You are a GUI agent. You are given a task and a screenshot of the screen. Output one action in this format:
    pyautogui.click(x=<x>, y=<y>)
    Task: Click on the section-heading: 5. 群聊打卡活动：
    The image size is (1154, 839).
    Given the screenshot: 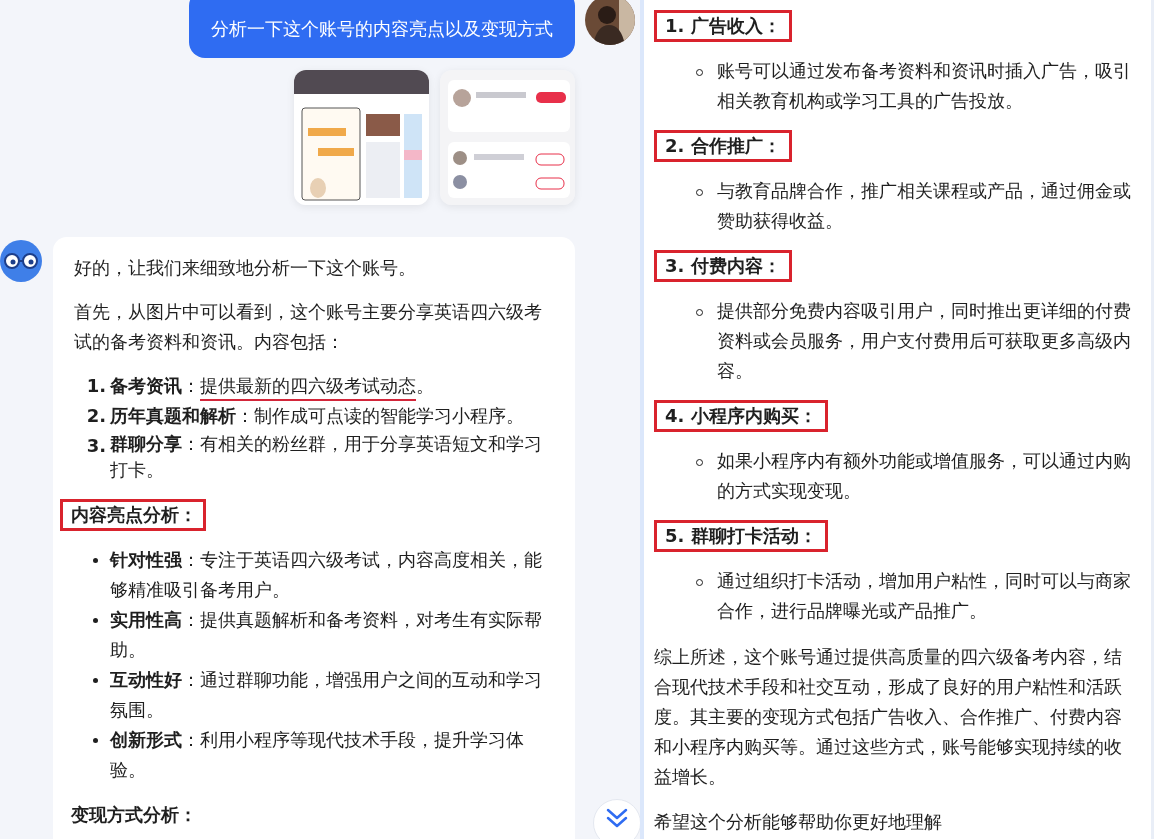 What is the action you would take?
    pyautogui.click(x=741, y=536)
    